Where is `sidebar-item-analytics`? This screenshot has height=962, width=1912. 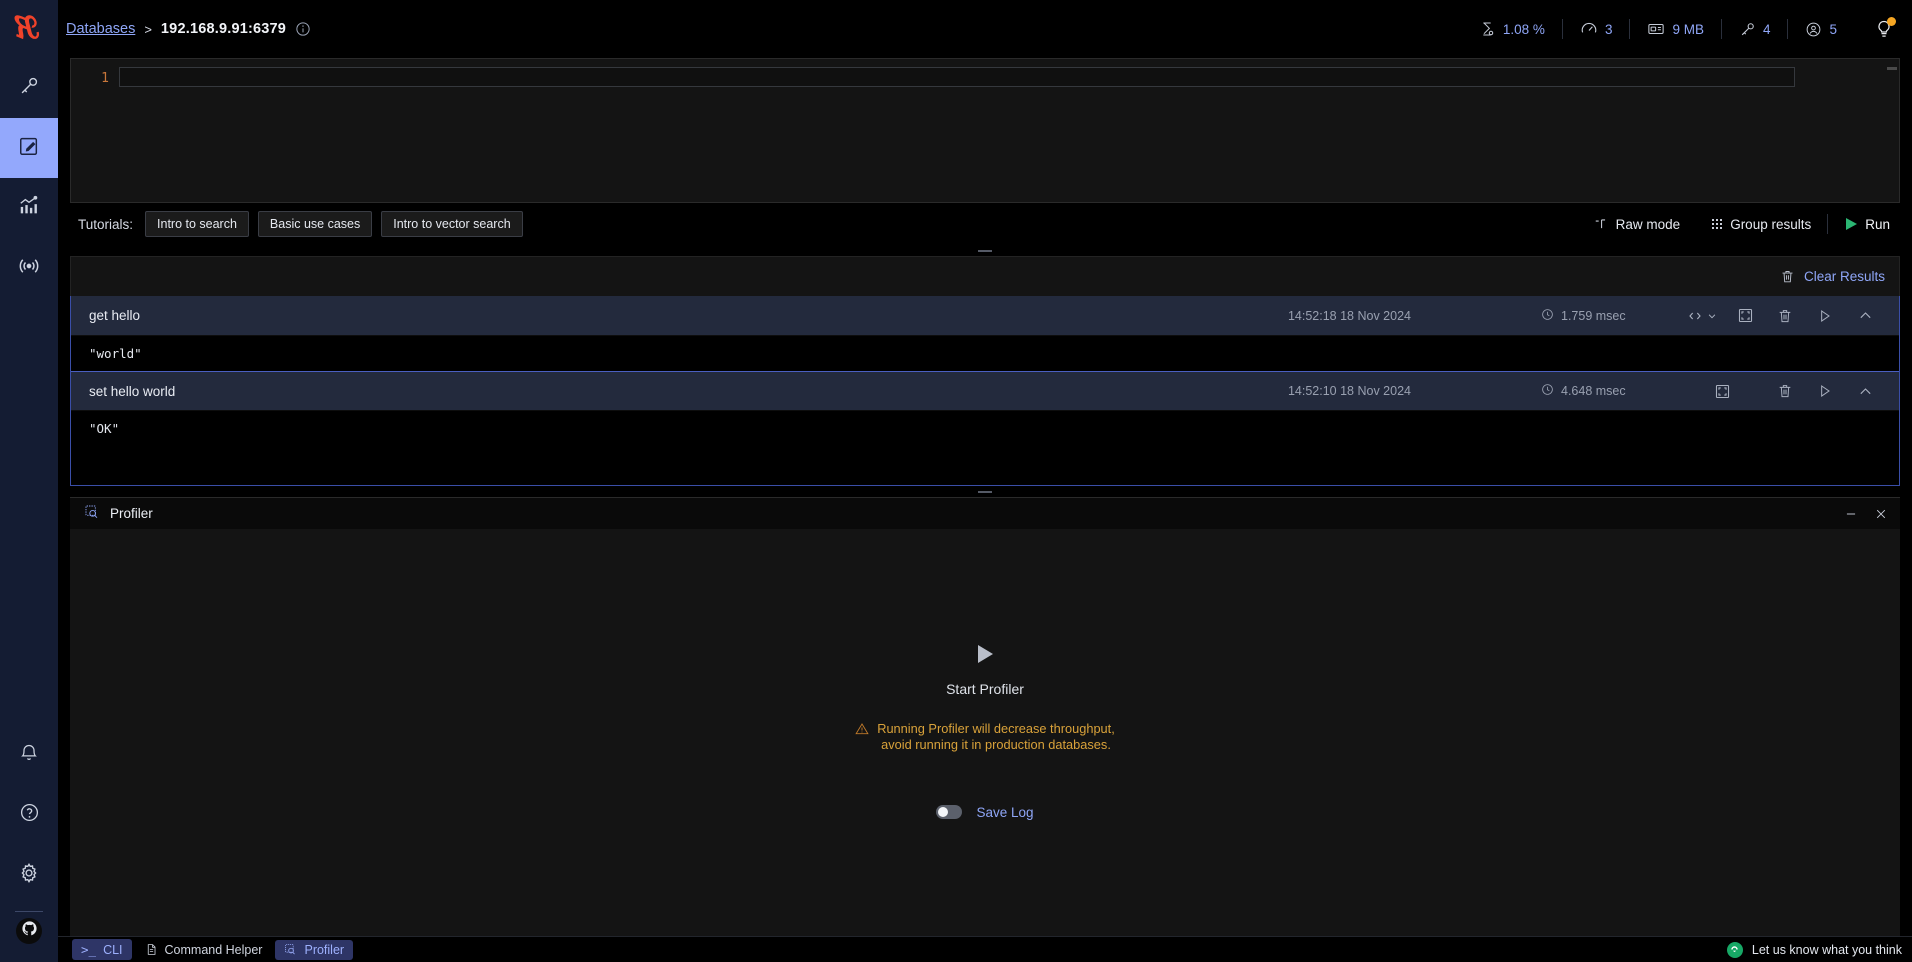
sidebar-item-analytics is located at coordinates (29, 208).